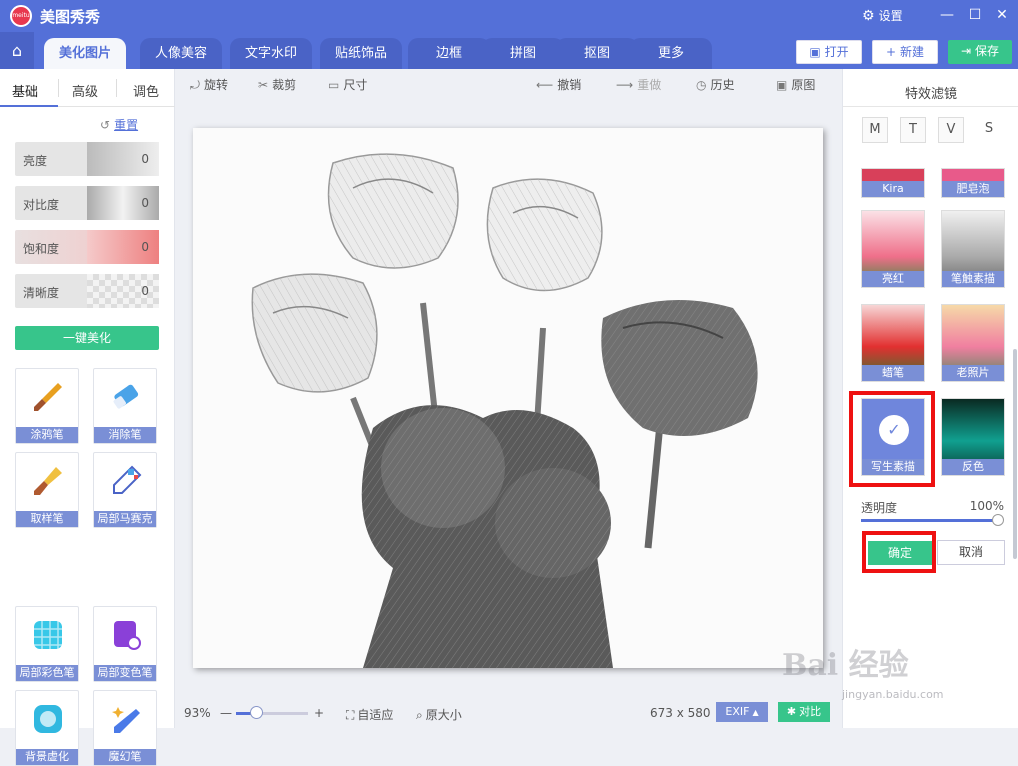 The height and width of the screenshot is (766, 1018). Describe the element at coordinates (181, 53) in the screenshot. I see `tab-portrait: 人像美容` at that location.